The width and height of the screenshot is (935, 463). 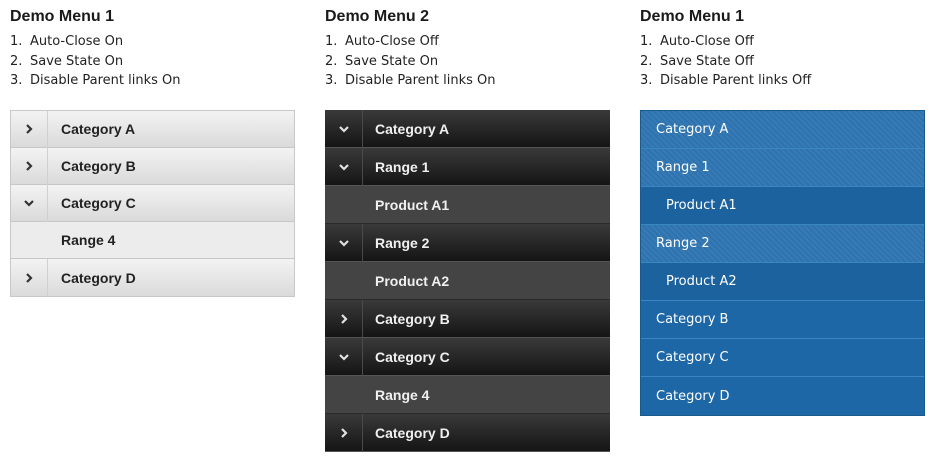 I want to click on feature-item: 2. Save State Off, so click(x=697, y=61).